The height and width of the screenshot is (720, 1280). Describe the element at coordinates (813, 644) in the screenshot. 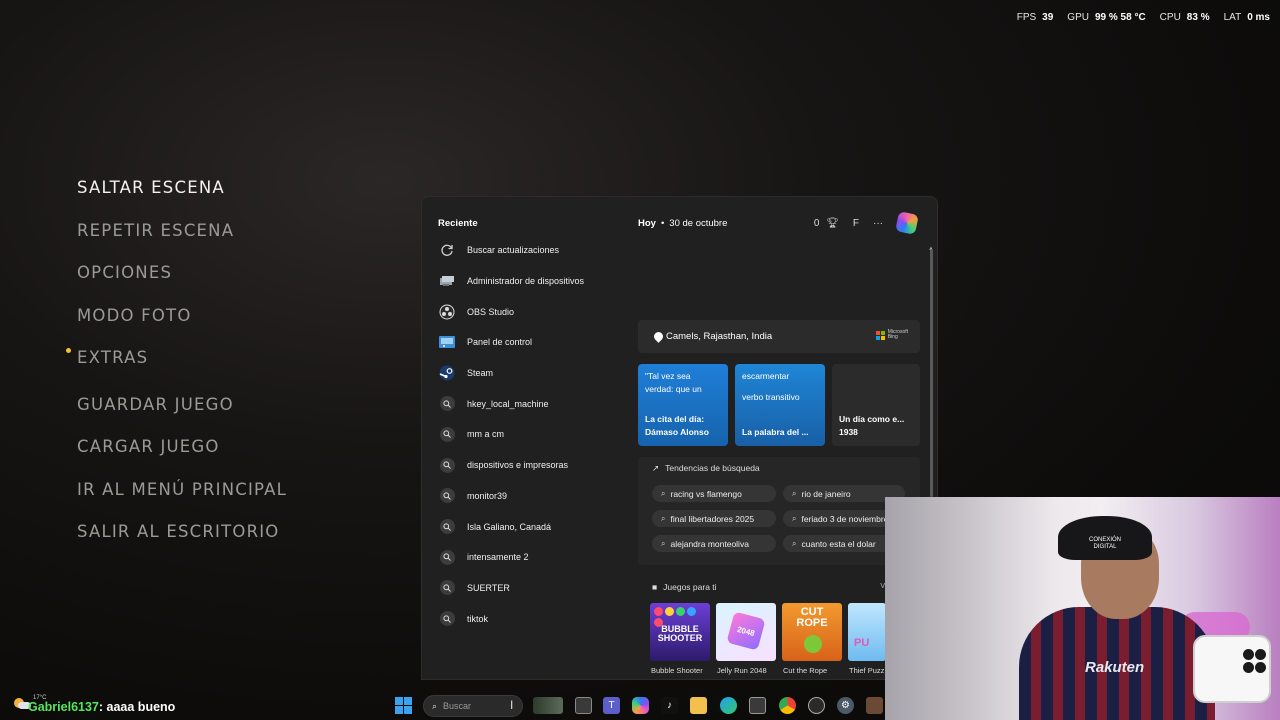

I see `om-nom-icon` at that location.